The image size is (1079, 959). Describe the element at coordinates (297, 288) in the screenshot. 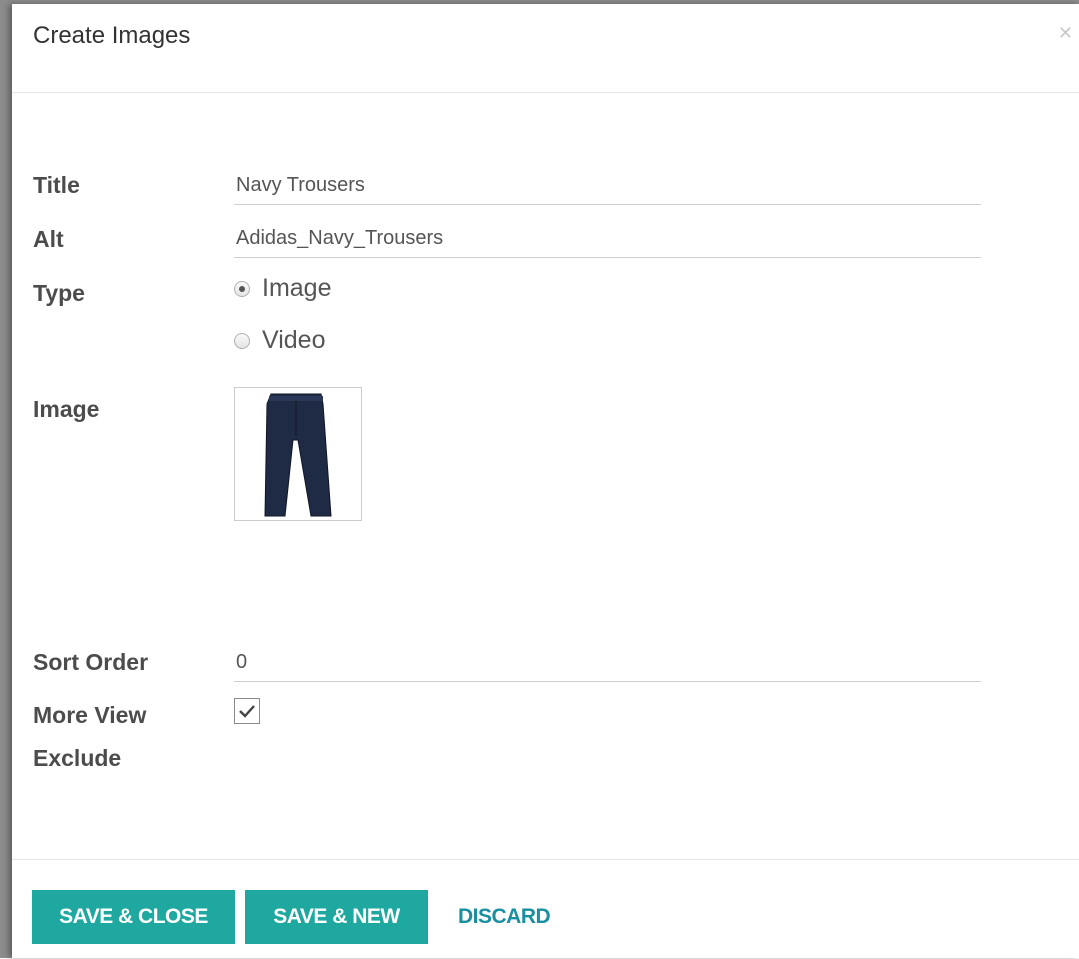

I see `type-option-image-label: Image` at that location.